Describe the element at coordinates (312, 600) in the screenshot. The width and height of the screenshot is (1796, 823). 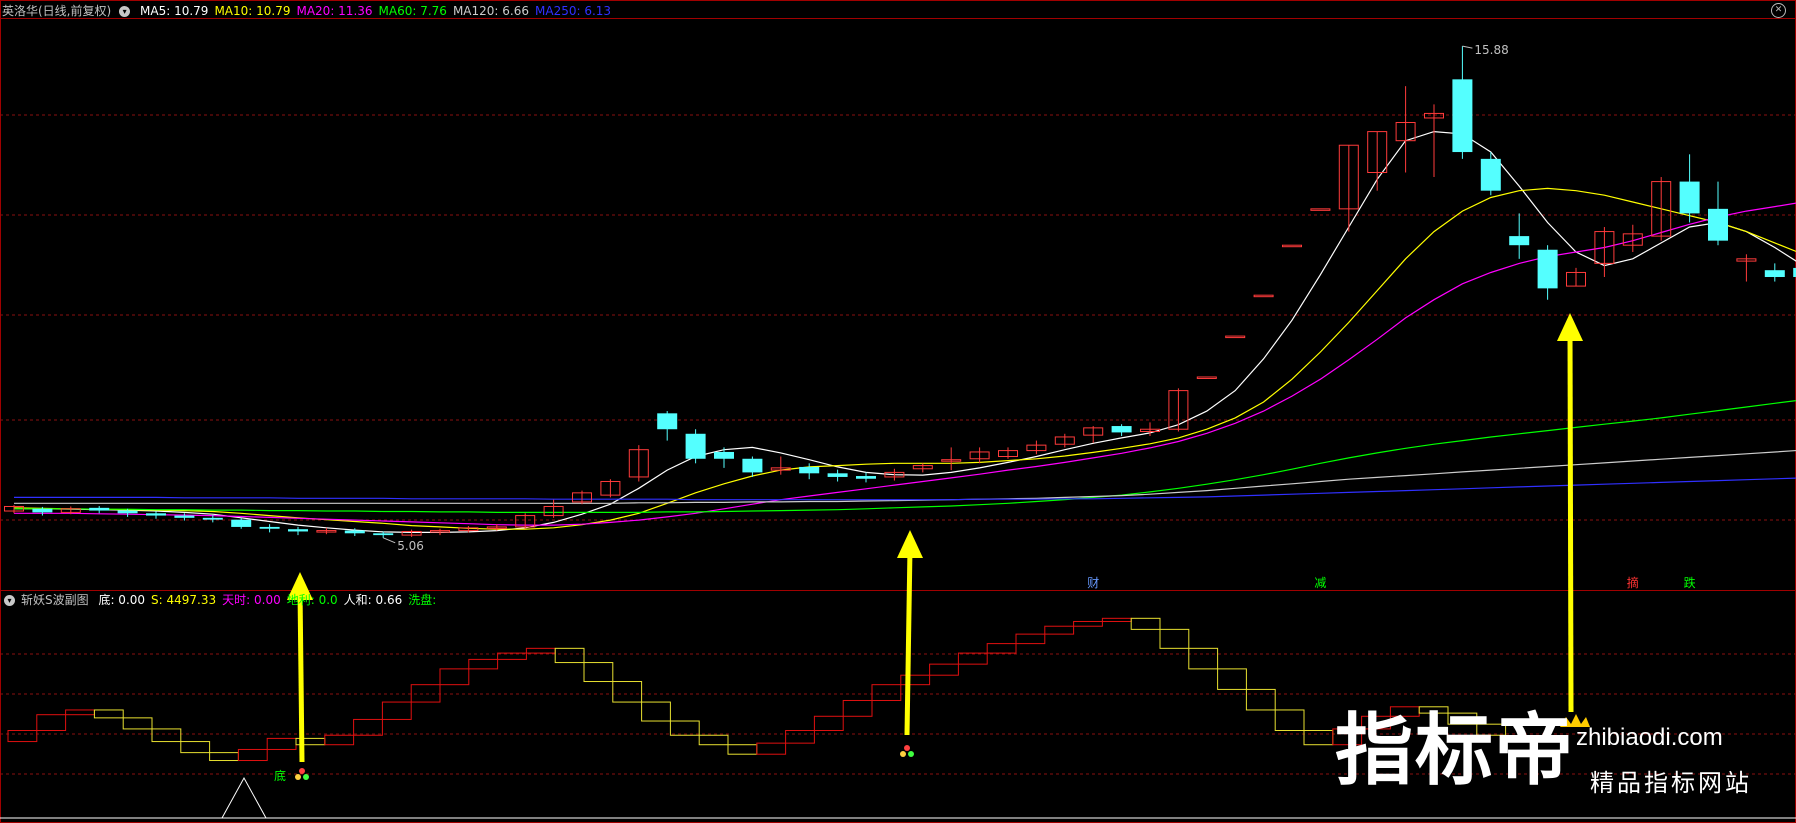
I see `sub-legend-item: 地利: 0.0` at that location.